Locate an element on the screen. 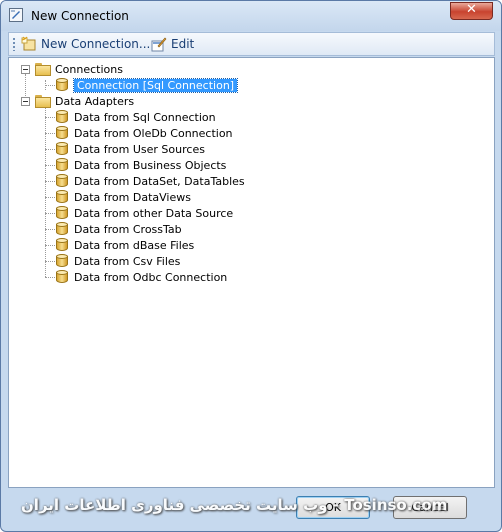 The image size is (502, 532). tree-node-label: Data Adapters is located at coordinates (95, 101).